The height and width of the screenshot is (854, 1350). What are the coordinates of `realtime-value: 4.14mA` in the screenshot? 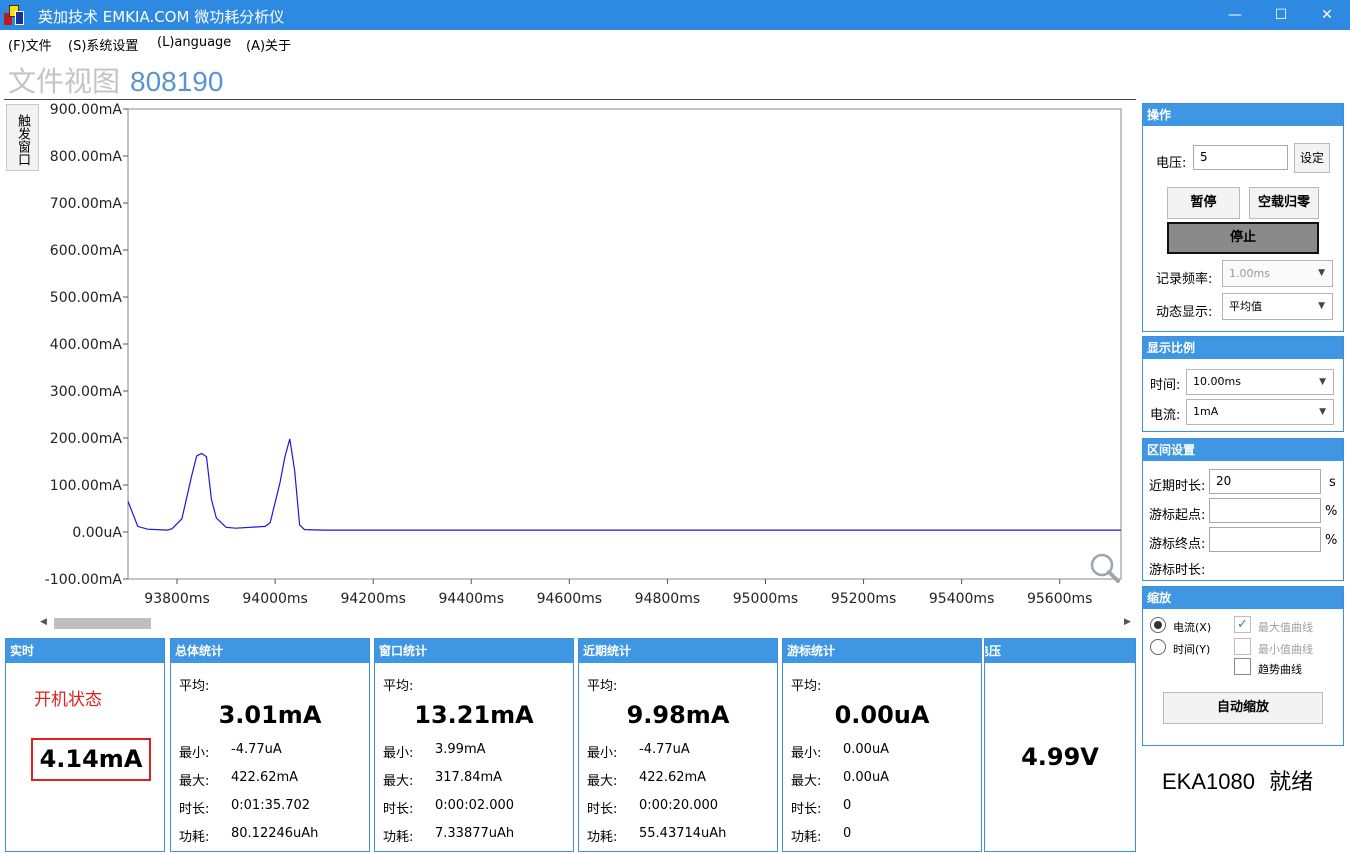 It's located at (91, 759).